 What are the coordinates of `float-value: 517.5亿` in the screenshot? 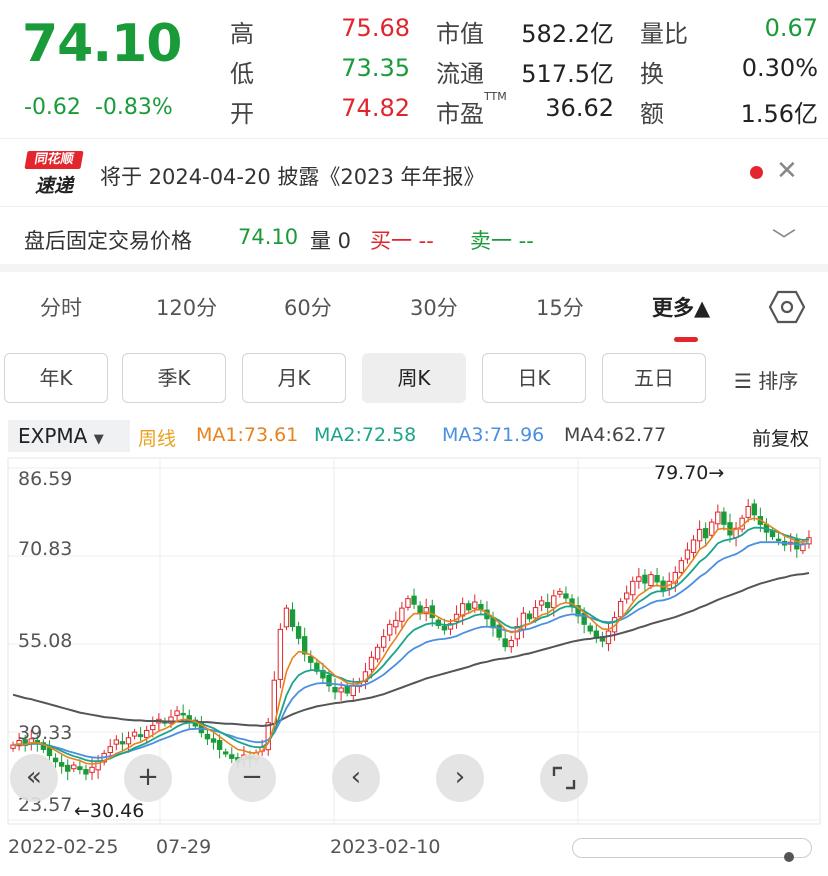 It's located at (567, 74).